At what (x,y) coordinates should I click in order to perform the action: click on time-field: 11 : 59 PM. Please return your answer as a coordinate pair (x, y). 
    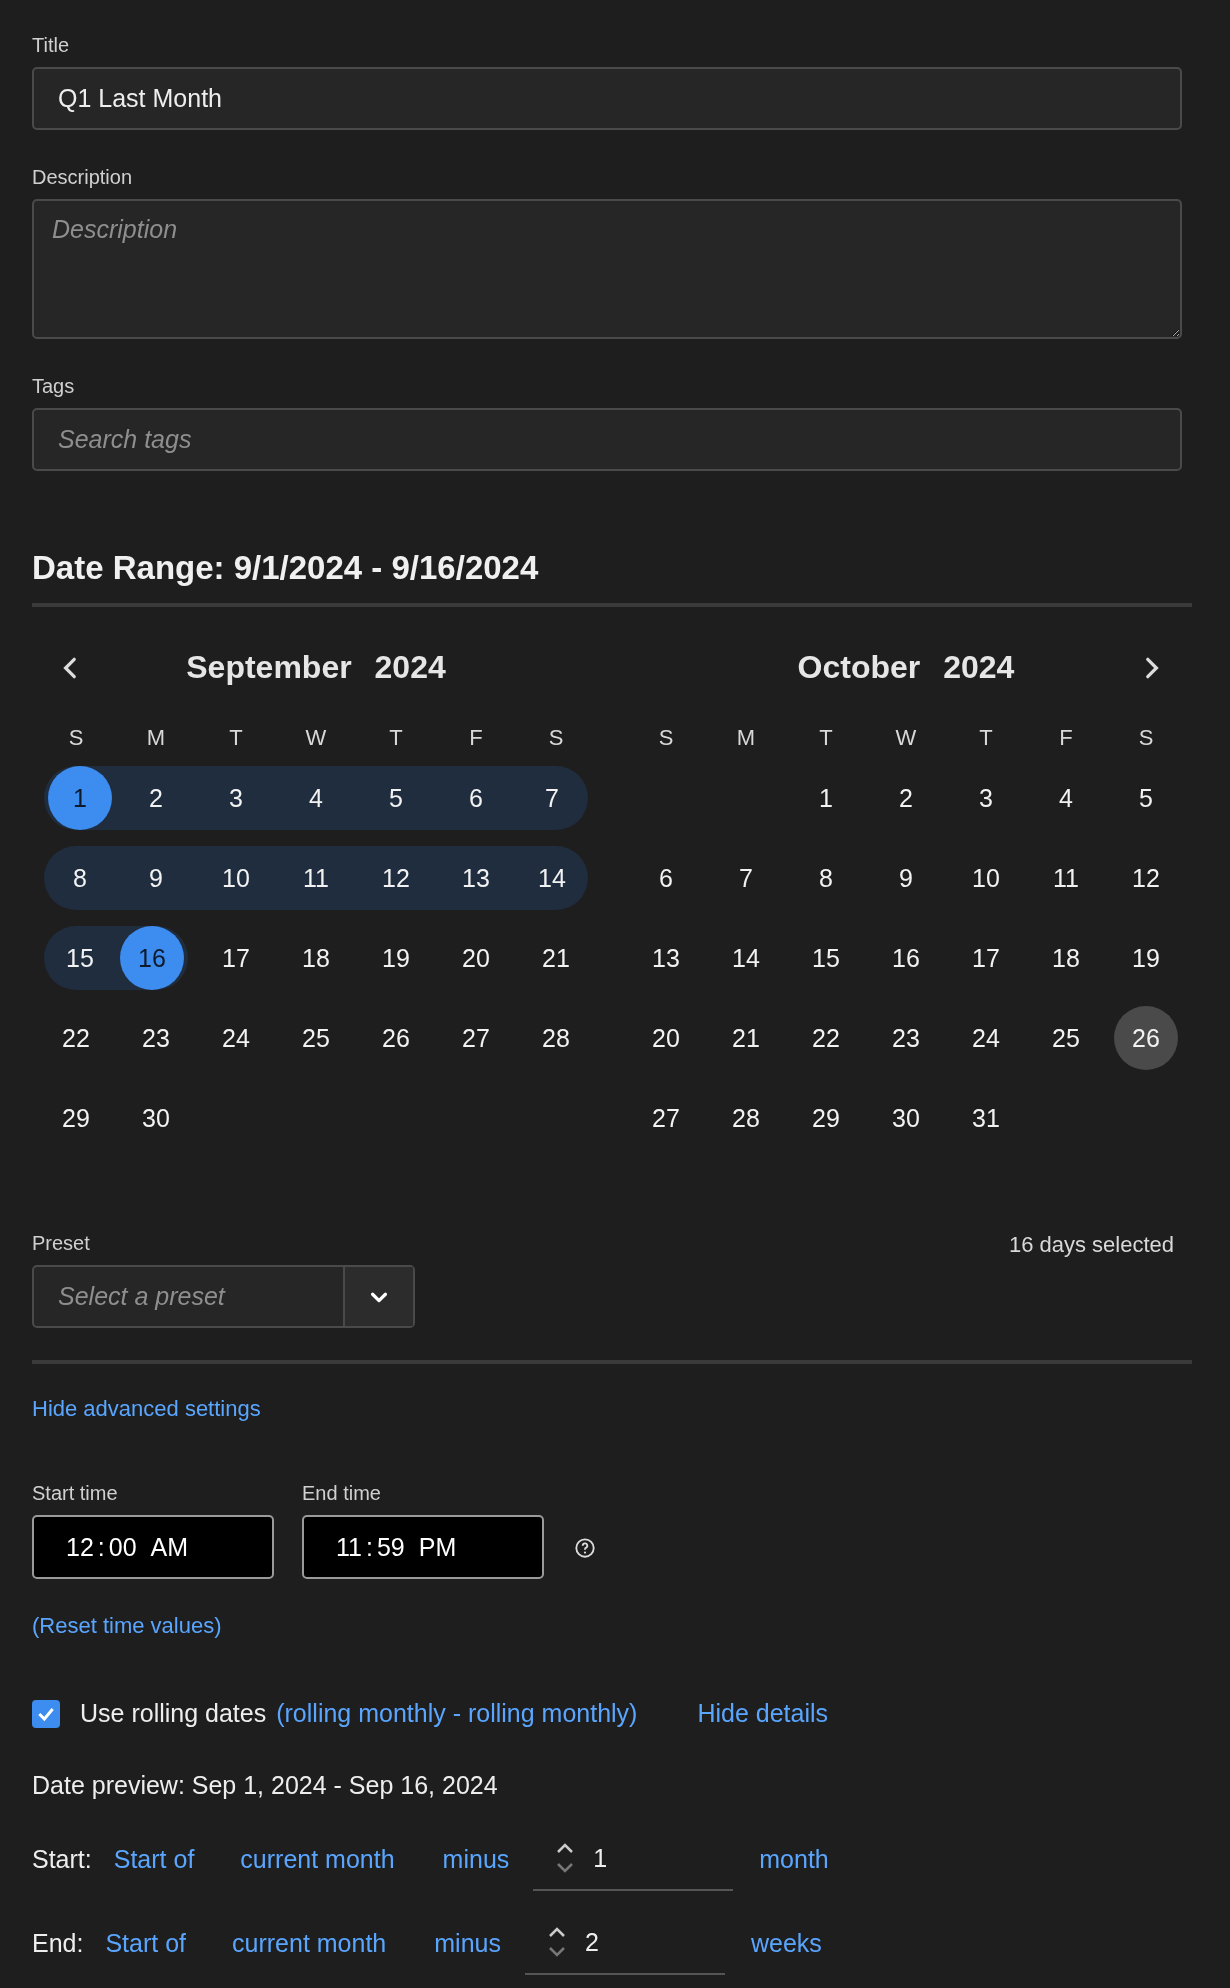
    Looking at the image, I should click on (423, 1547).